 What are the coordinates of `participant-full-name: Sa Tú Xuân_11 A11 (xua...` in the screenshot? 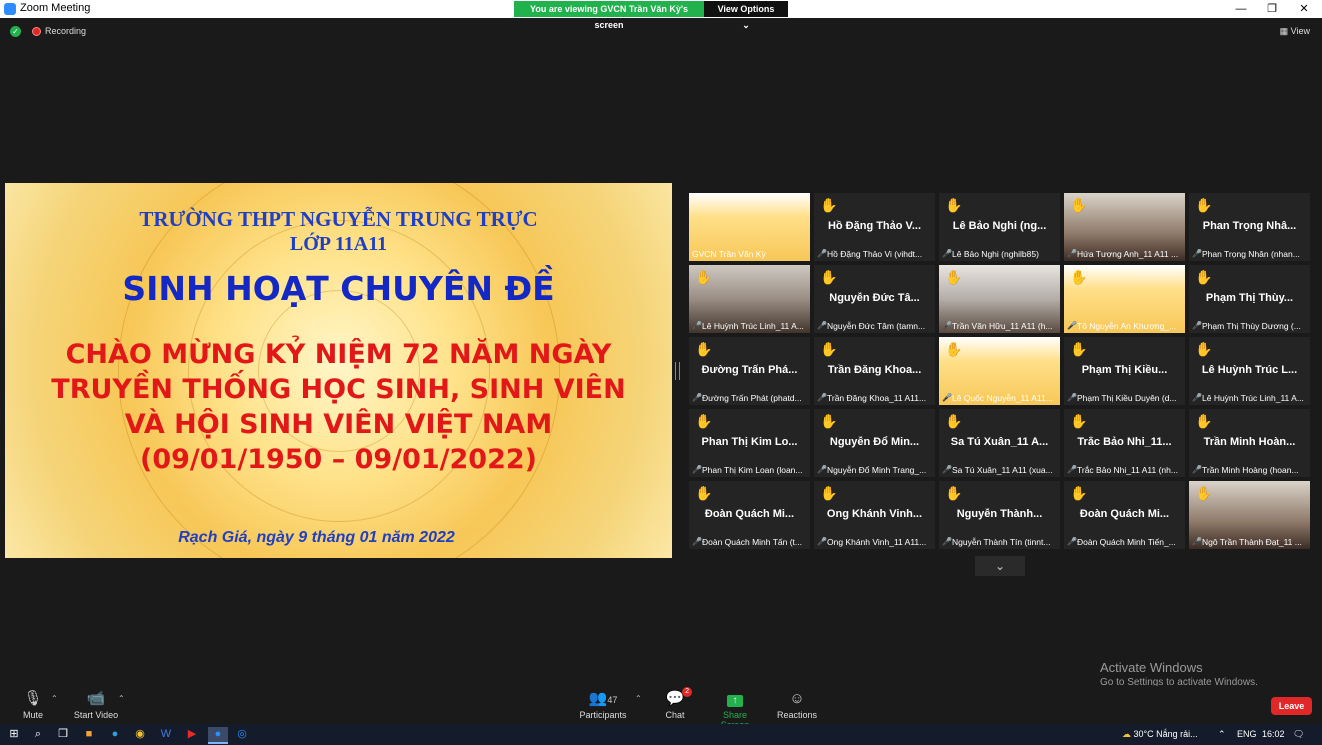 It's located at (1002, 470).